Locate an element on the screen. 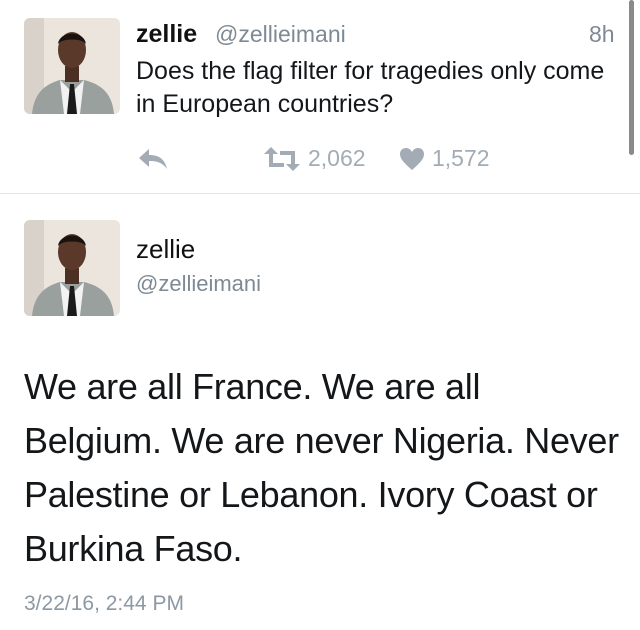  reply-icon is located at coordinates (153, 159).